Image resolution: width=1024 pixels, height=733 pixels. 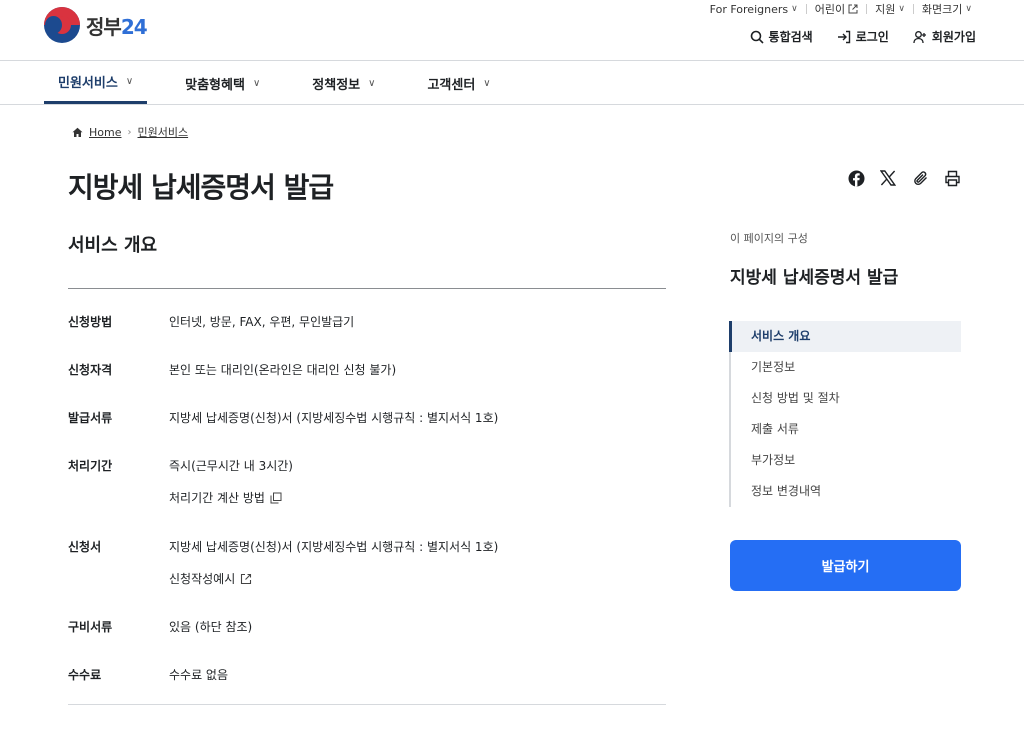 What do you see at coordinates (113, 245) in the screenshot?
I see `section-title: 서비스 개요` at bounding box center [113, 245].